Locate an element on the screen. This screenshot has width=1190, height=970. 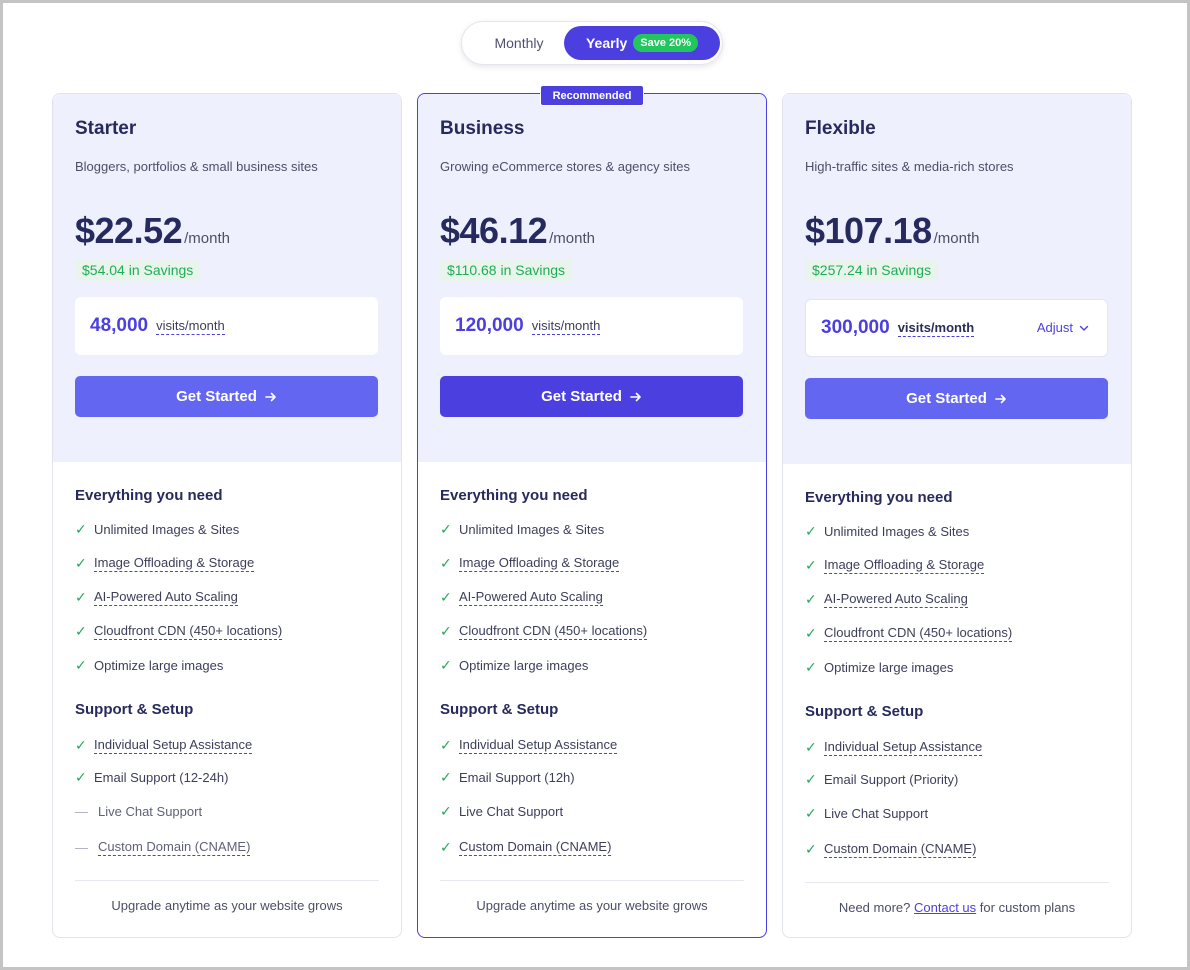
billing-option-yearly: Yearly Save 20% is located at coordinates (642, 43).